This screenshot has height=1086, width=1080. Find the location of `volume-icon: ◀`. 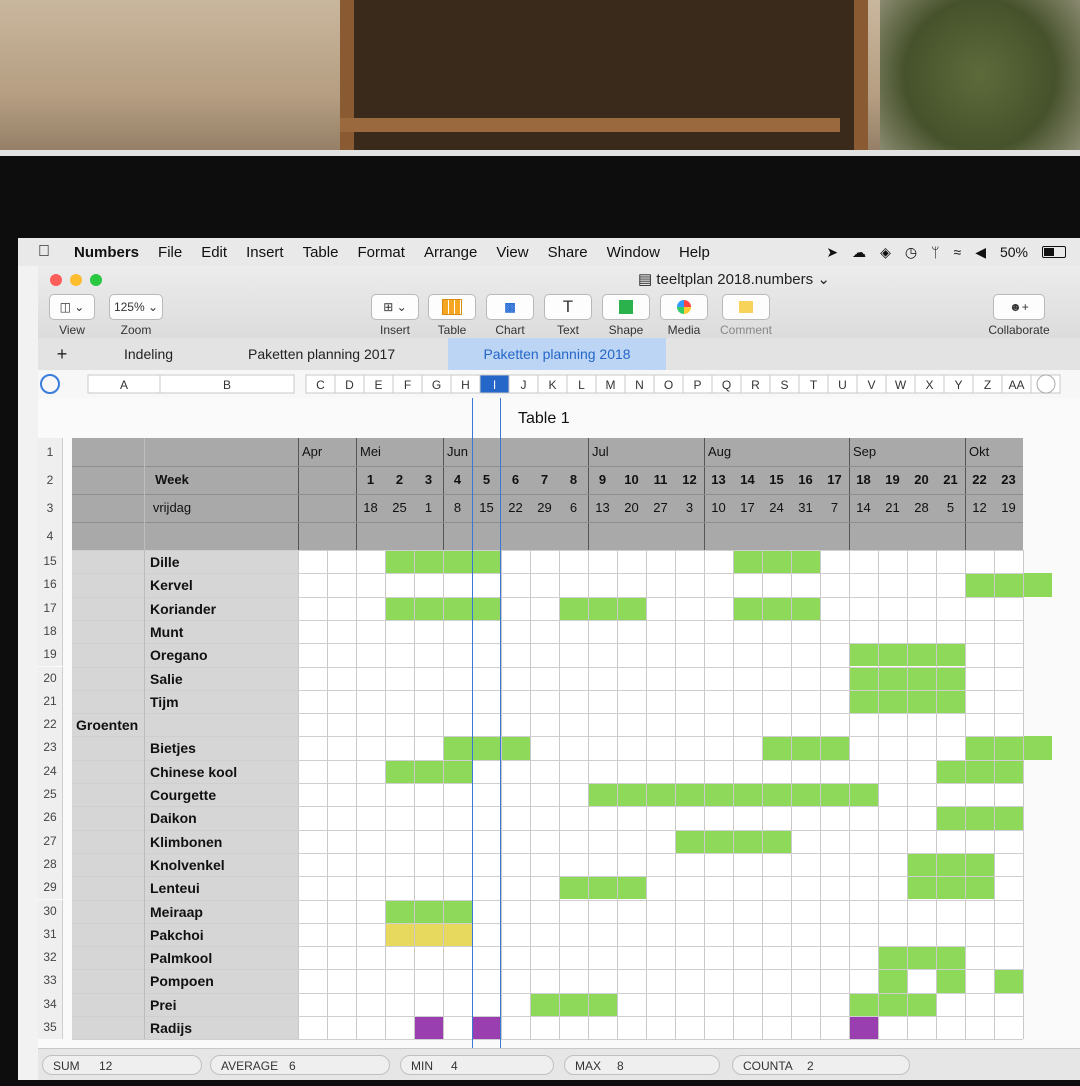

volume-icon: ◀ is located at coordinates (980, 252).